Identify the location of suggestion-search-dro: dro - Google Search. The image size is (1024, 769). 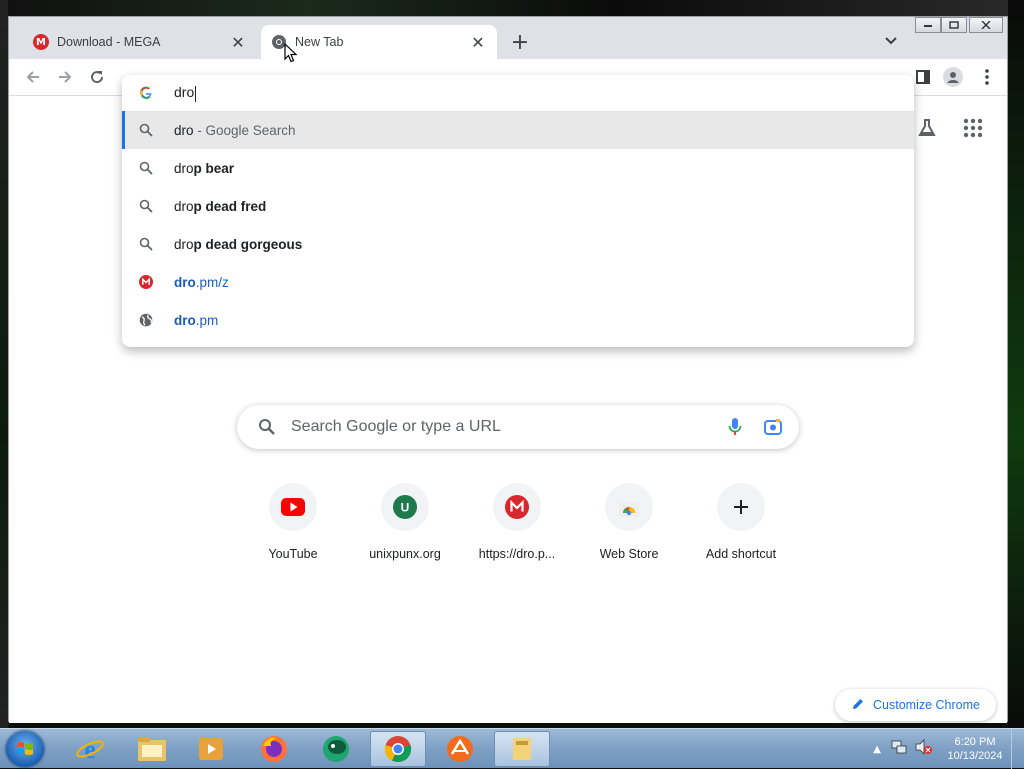
(518, 130).